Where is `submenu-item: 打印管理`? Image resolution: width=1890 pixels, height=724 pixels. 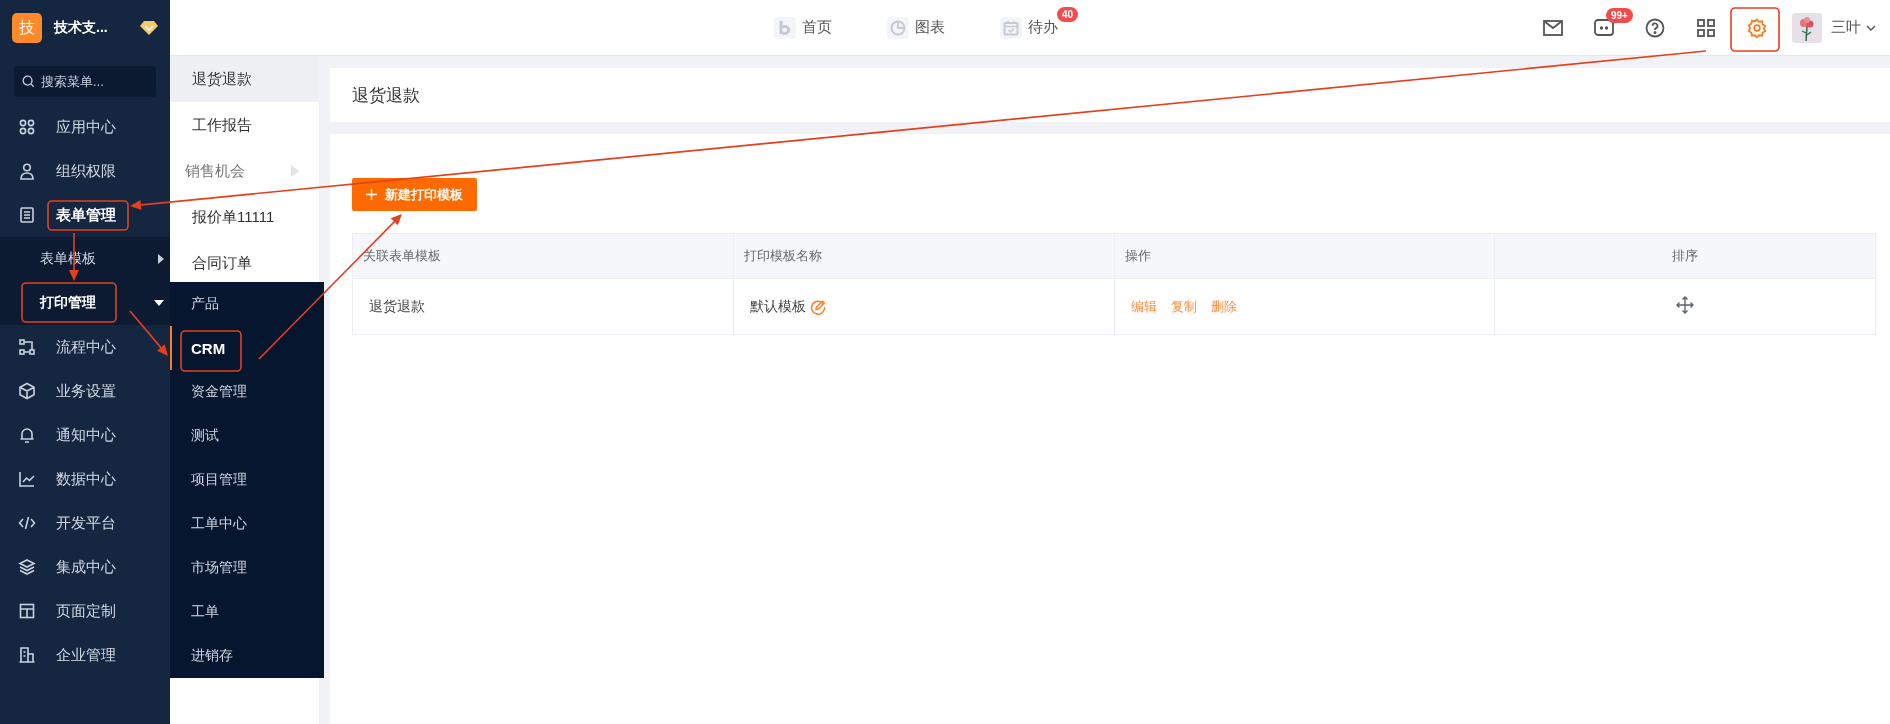 submenu-item: 打印管理 is located at coordinates (85, 303).